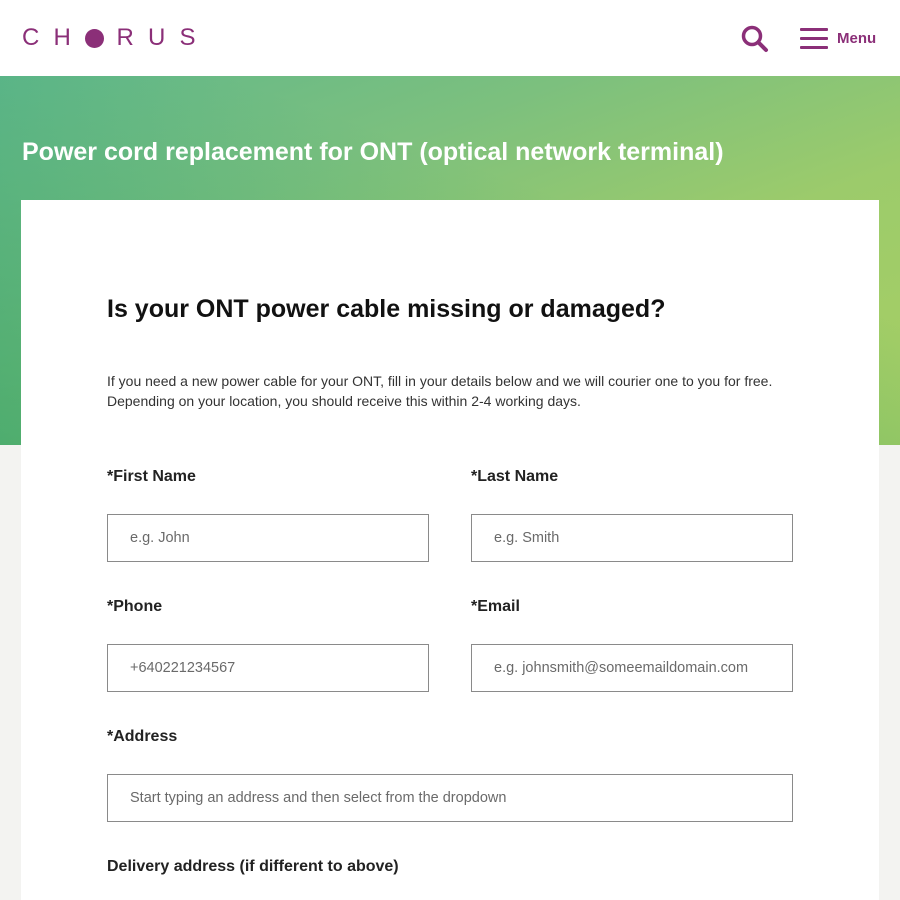 This screenshot has height=900, width=900. I want to click on first-name-input, so click(268, 538).